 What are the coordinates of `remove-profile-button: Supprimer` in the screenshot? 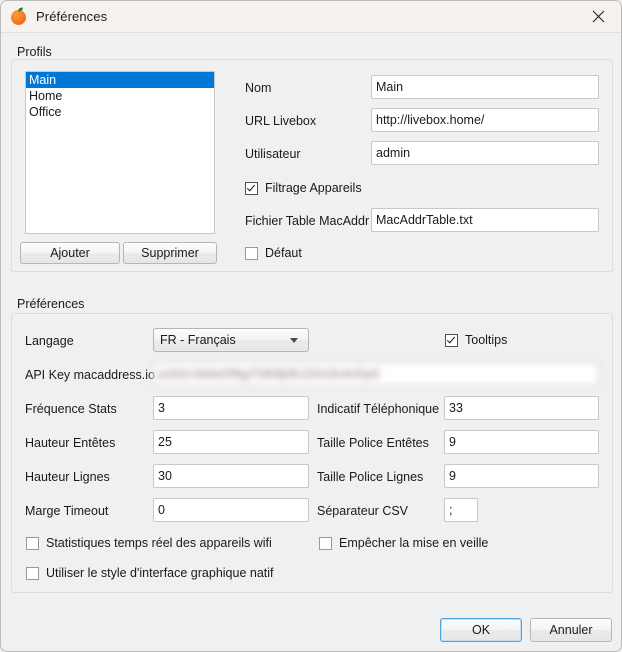 It's located at (170, 253).